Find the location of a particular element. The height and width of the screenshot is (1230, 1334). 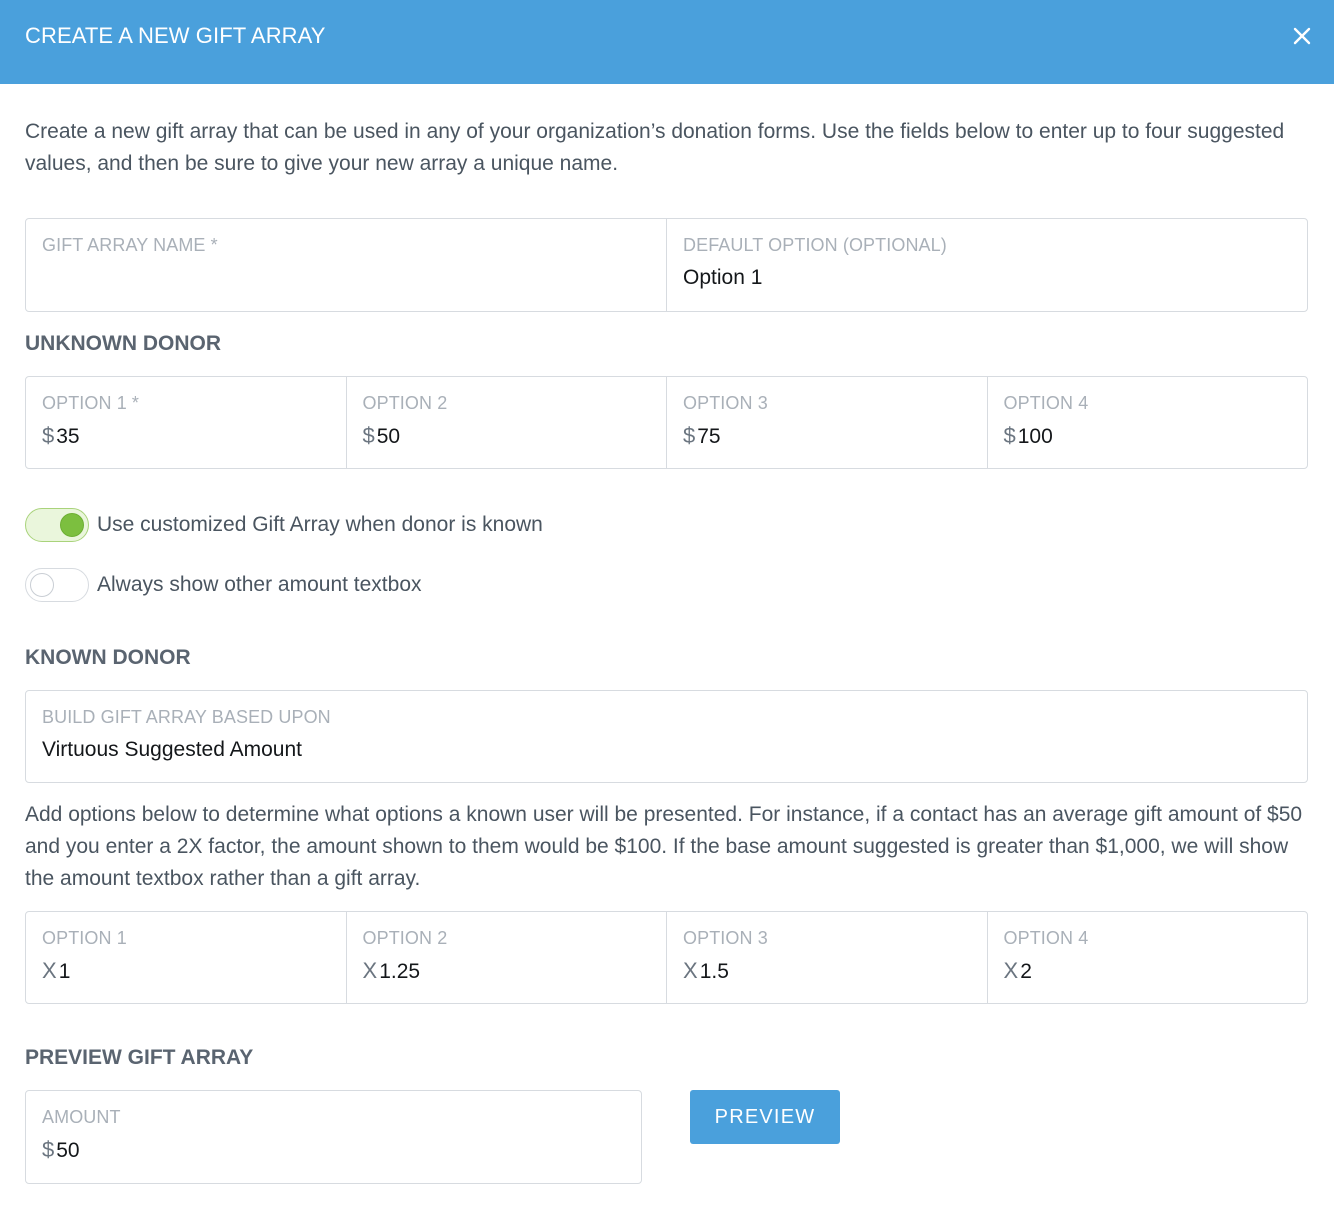

preview-button: PREVIEW is located at coordinates (765, 1117).